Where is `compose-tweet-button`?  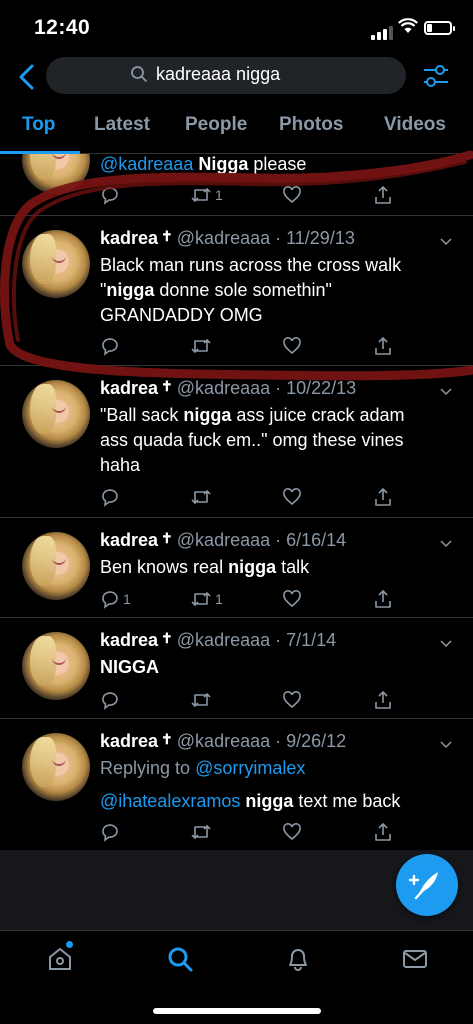 compose-tweet-button is located at coordinates (427, 885).